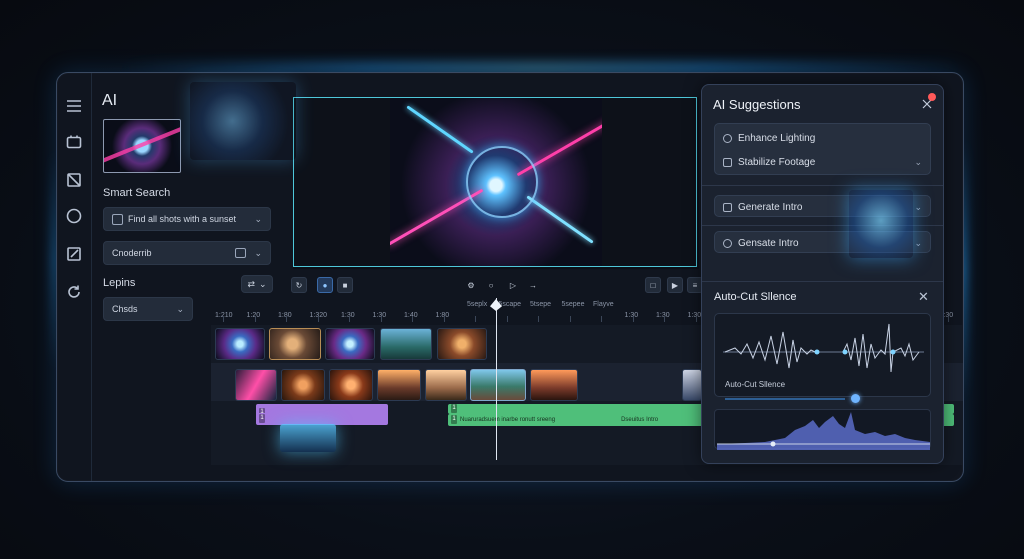 The width and height of the screenshot is (1024, 559). Describe the element at coordinates (823, 348) in the screenshot. I see `waveform` at that location.